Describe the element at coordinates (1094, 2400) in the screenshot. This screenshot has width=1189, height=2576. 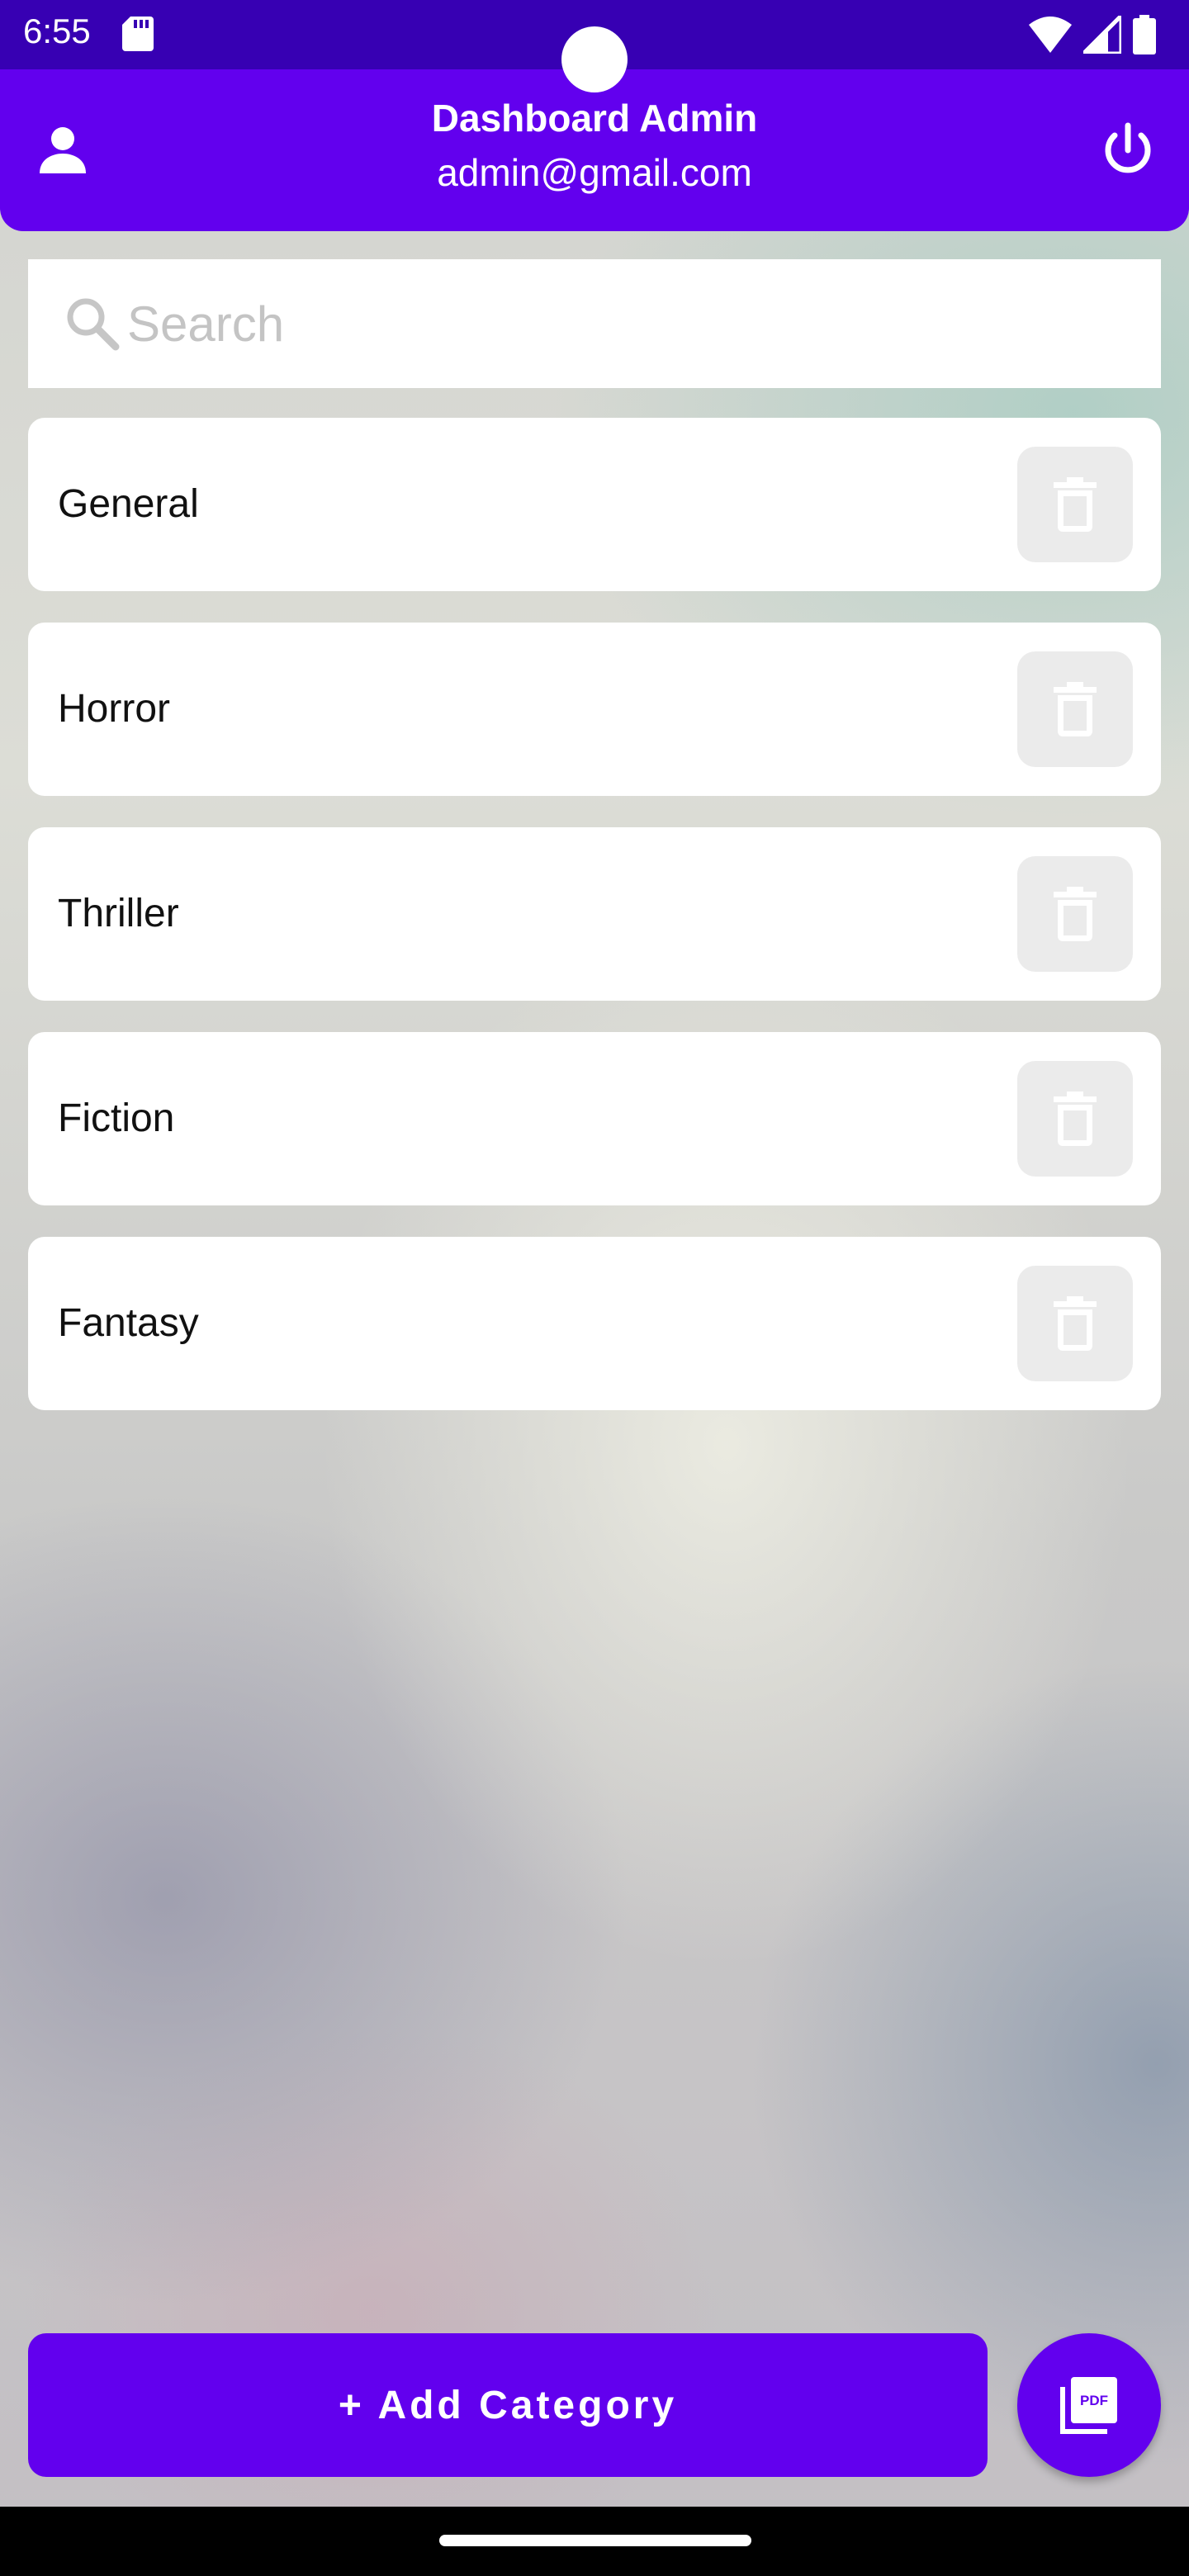
I see `svg-text: PDF` at that location.